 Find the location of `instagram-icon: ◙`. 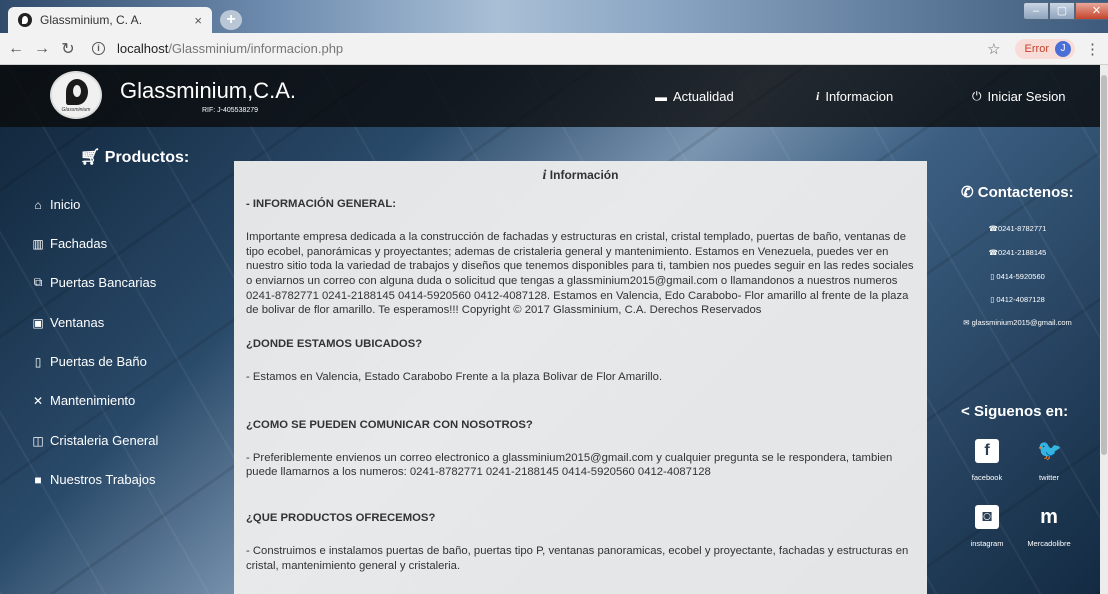

instagram-icon: ◙ is located at coordinates (987, 517).